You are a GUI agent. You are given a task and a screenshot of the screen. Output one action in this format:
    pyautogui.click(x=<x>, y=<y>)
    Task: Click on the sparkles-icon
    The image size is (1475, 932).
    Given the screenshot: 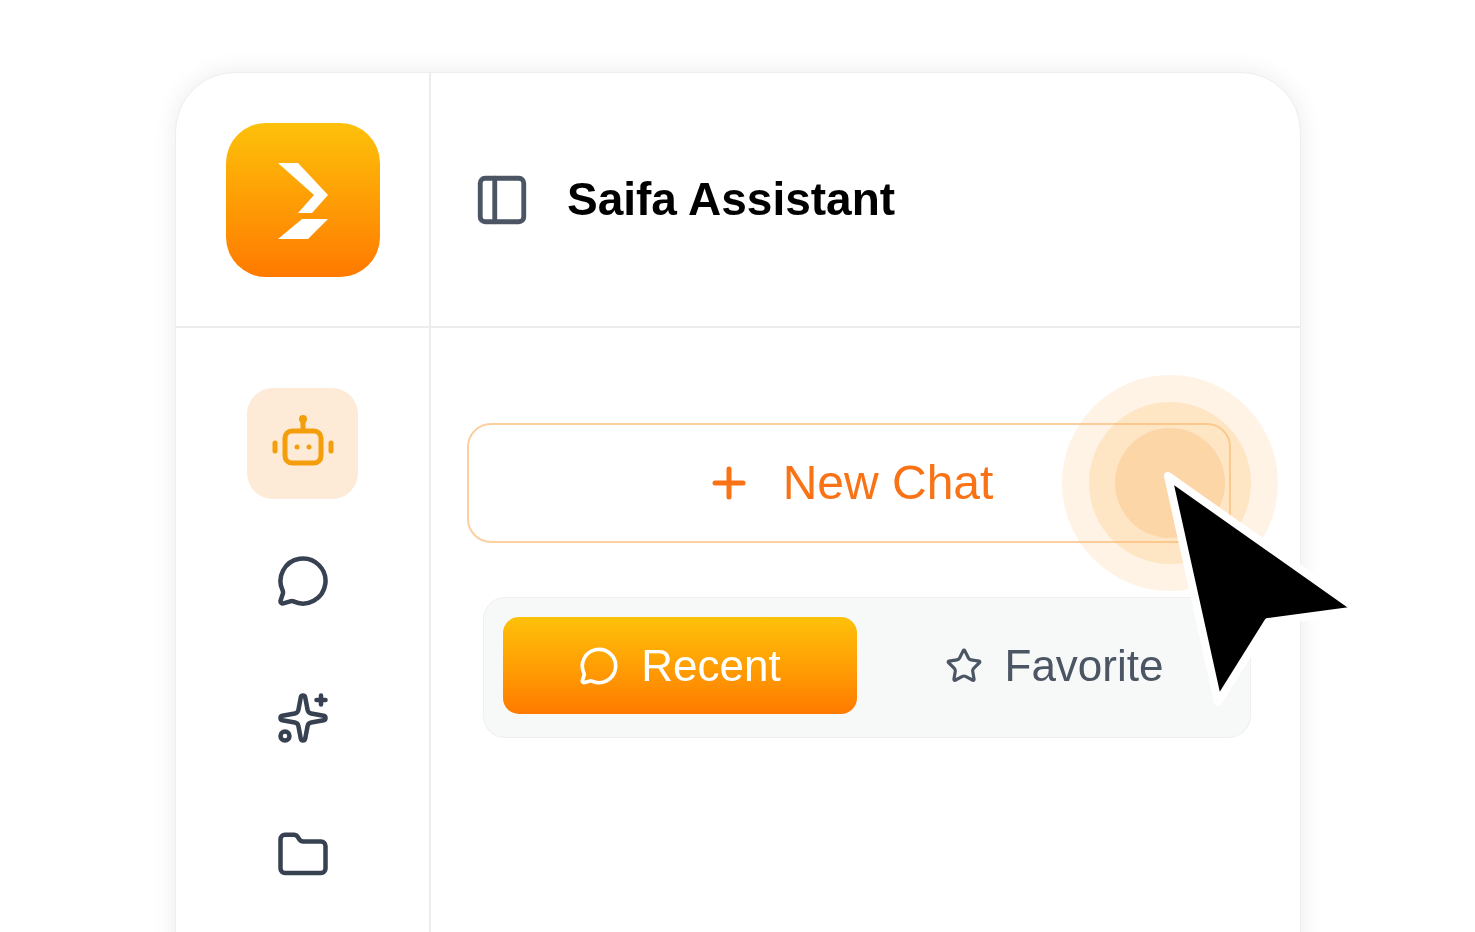 What is the action you would take?
    pyautogui.click(x=302, y=717)
    